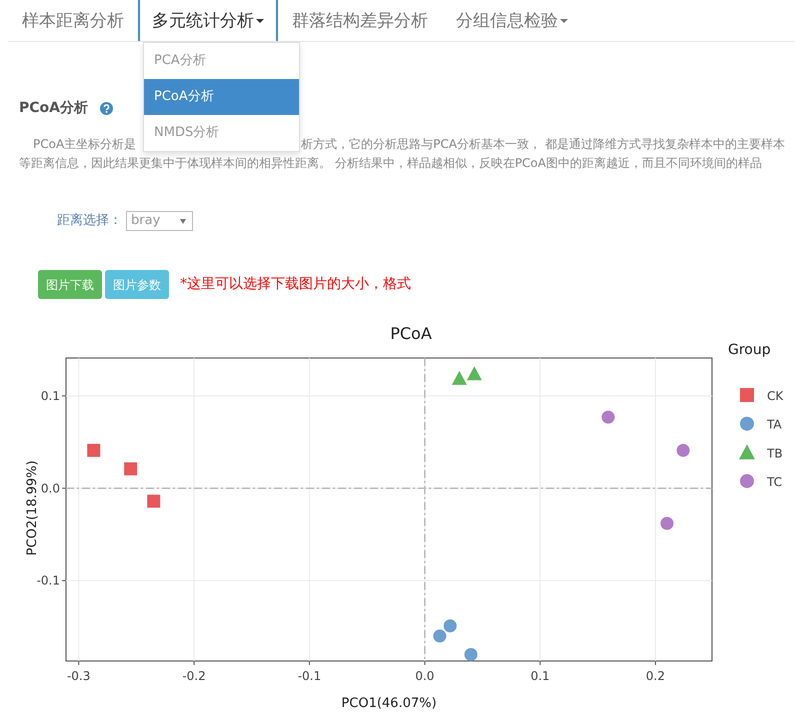 The width and height of the screenshot is (803, 715). What do you see at coordinates (774, 425) in the screenshot?
I see `legend-label: TA` at bounding box center [774, 425].